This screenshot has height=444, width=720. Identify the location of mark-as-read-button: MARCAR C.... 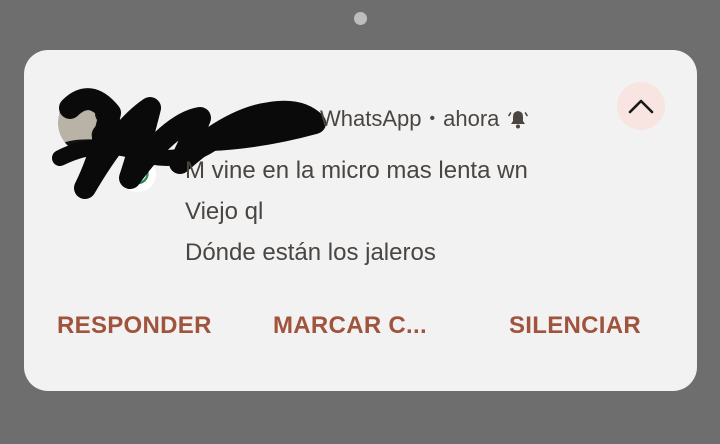
(350, 326).